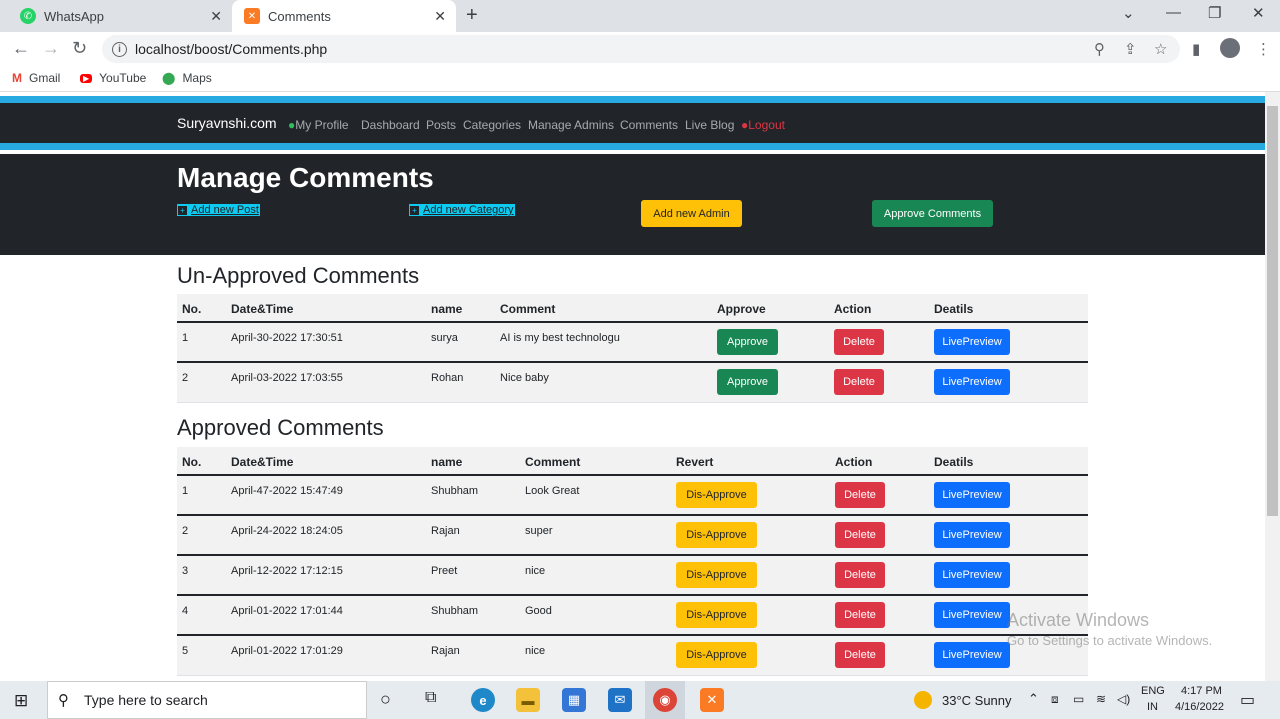 The height and width of the screenshot is (719, 1280). What do you see at coordinates (552, 491) in the screenshot?
I see `cell-comment: Look Great` at bounding box center [552, 491].